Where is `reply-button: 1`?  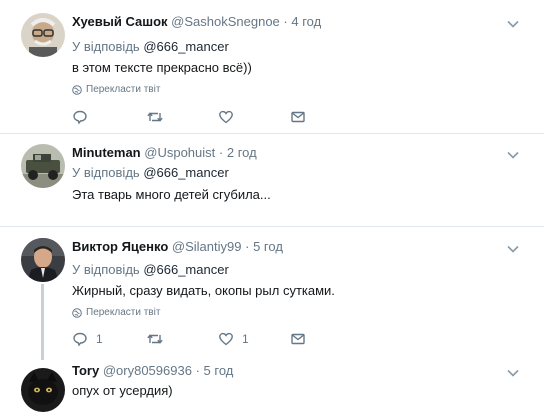
reply-button: 1 is located at coordinates (109, 339).